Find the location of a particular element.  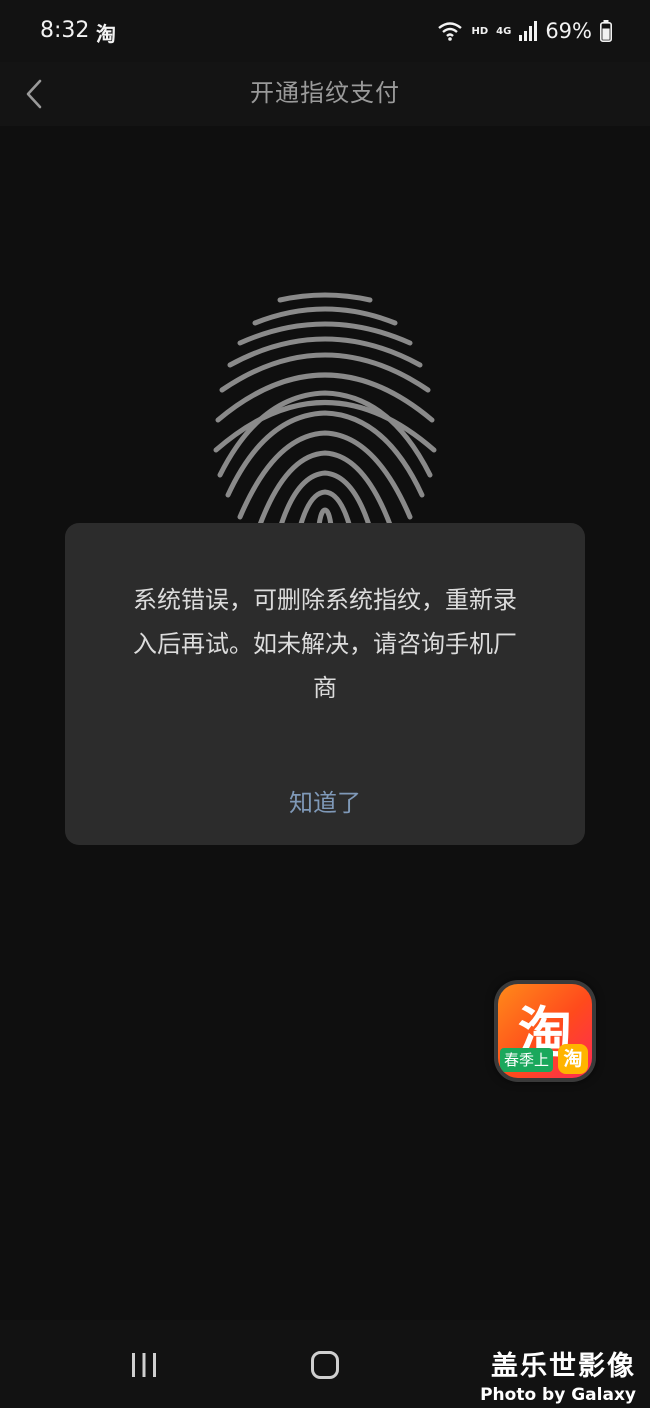

top-nav-bar: 开通指纹支付 is located at coordinates (325, 94).